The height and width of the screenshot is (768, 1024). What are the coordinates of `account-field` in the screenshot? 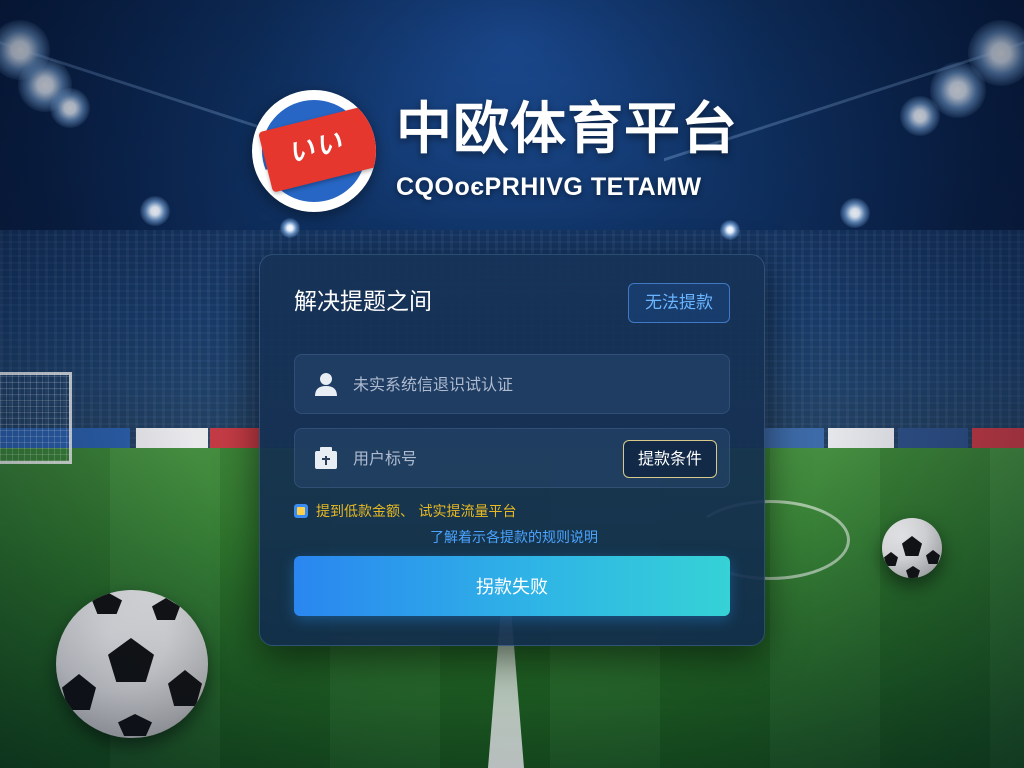 It's located at (512, 384).